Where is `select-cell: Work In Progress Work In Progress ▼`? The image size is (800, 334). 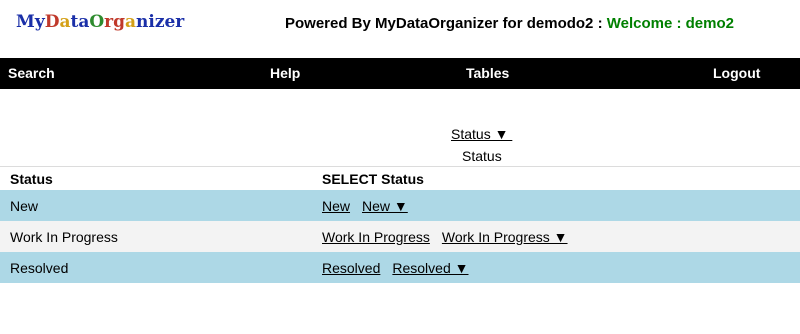 select-cell: Work In Progress Work In Progress ▼ is located at coordinates (561, 236).